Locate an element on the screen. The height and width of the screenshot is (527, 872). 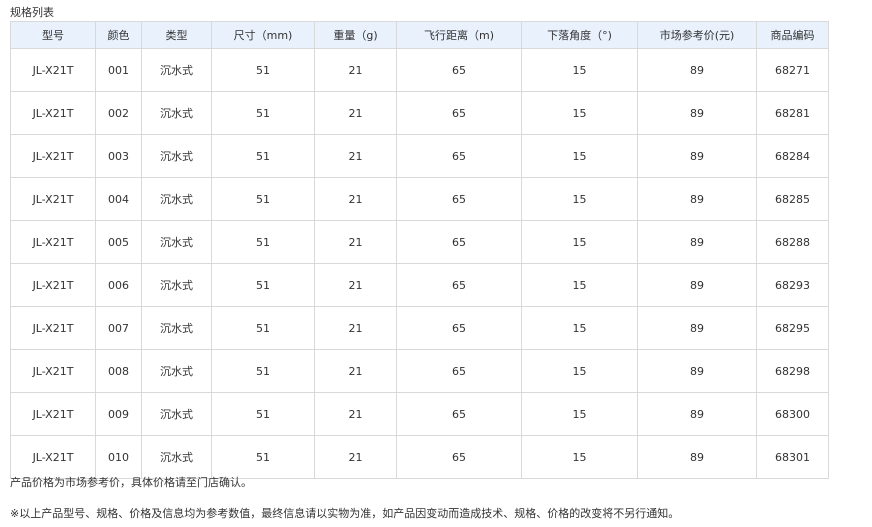
cell-color: 003 is located at coordinates (118, 156).